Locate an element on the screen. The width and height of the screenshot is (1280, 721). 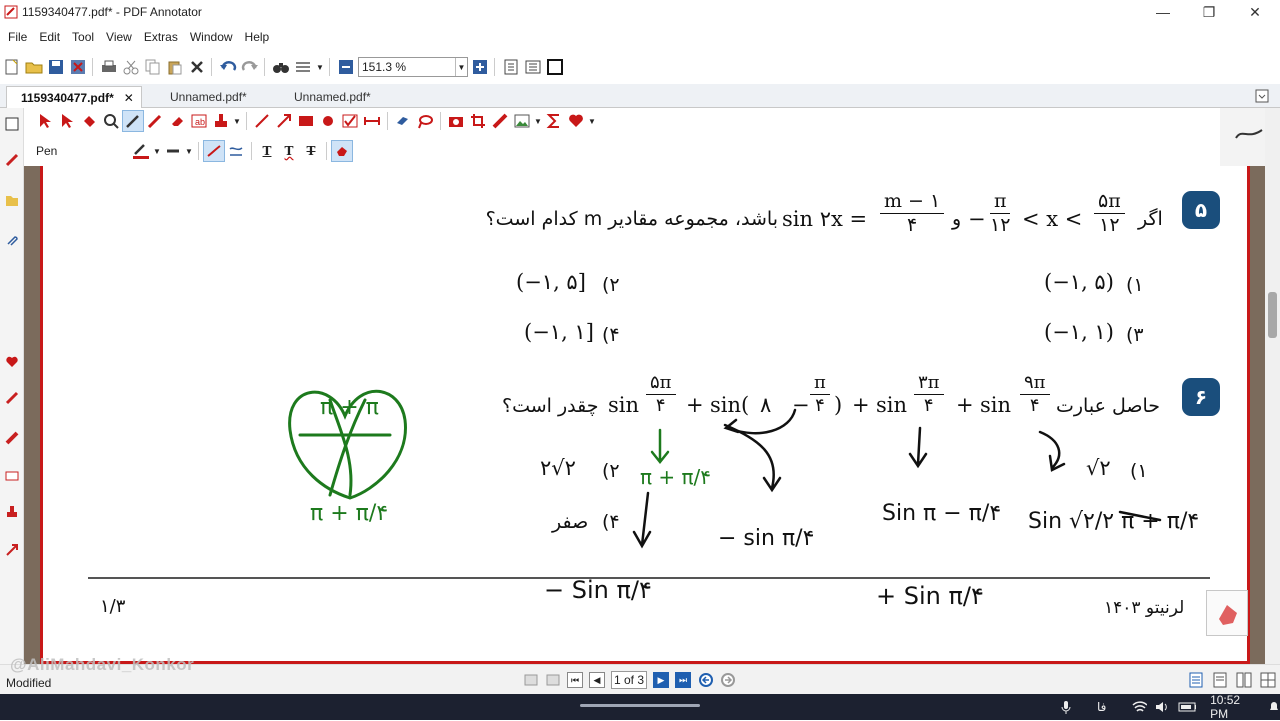
link-icon is located at coordinates (403, 121).